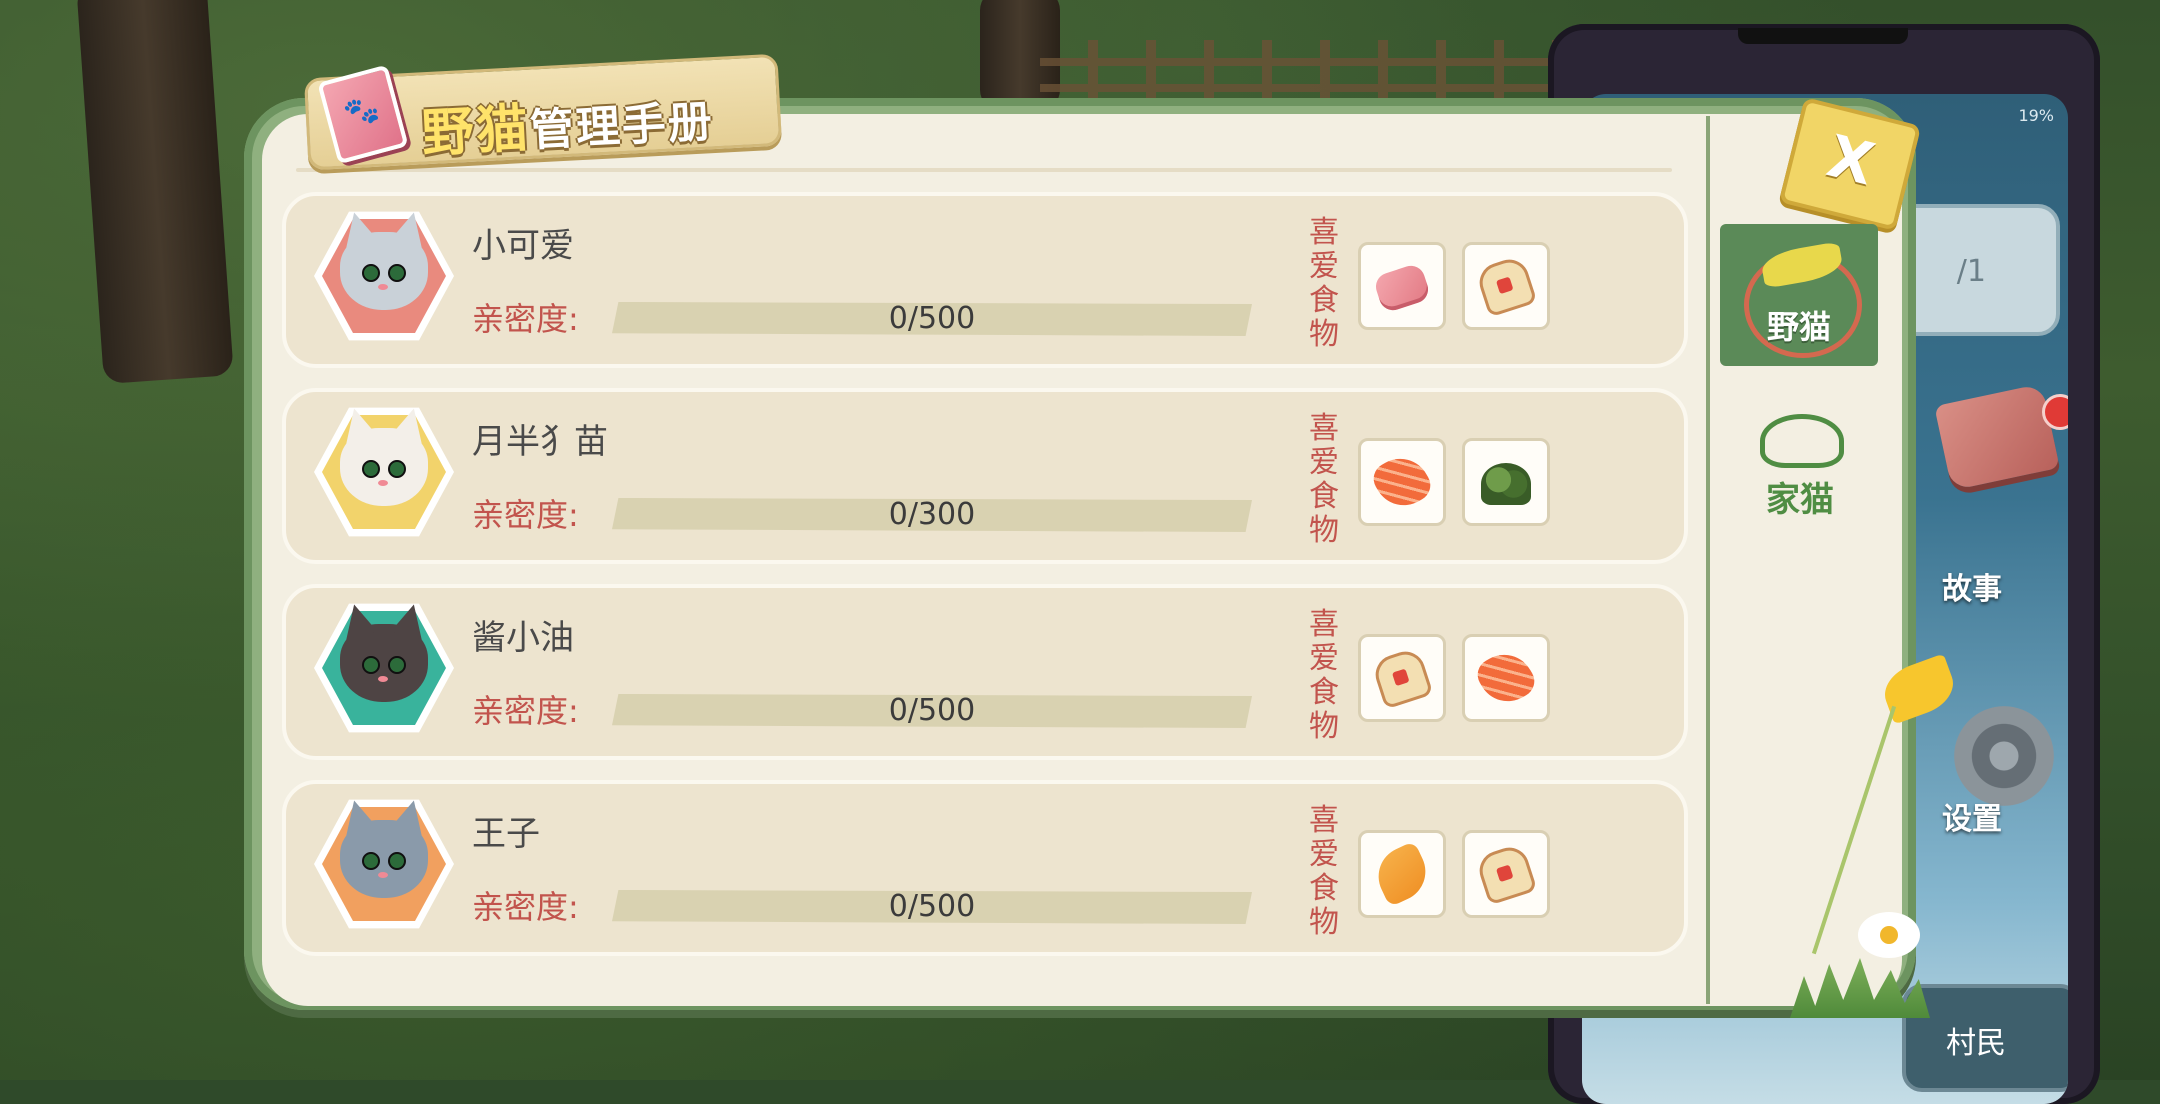  Describe the element at coordinates (2004, 756) in the screenshot. I see `settings-gear-icon` at that location.